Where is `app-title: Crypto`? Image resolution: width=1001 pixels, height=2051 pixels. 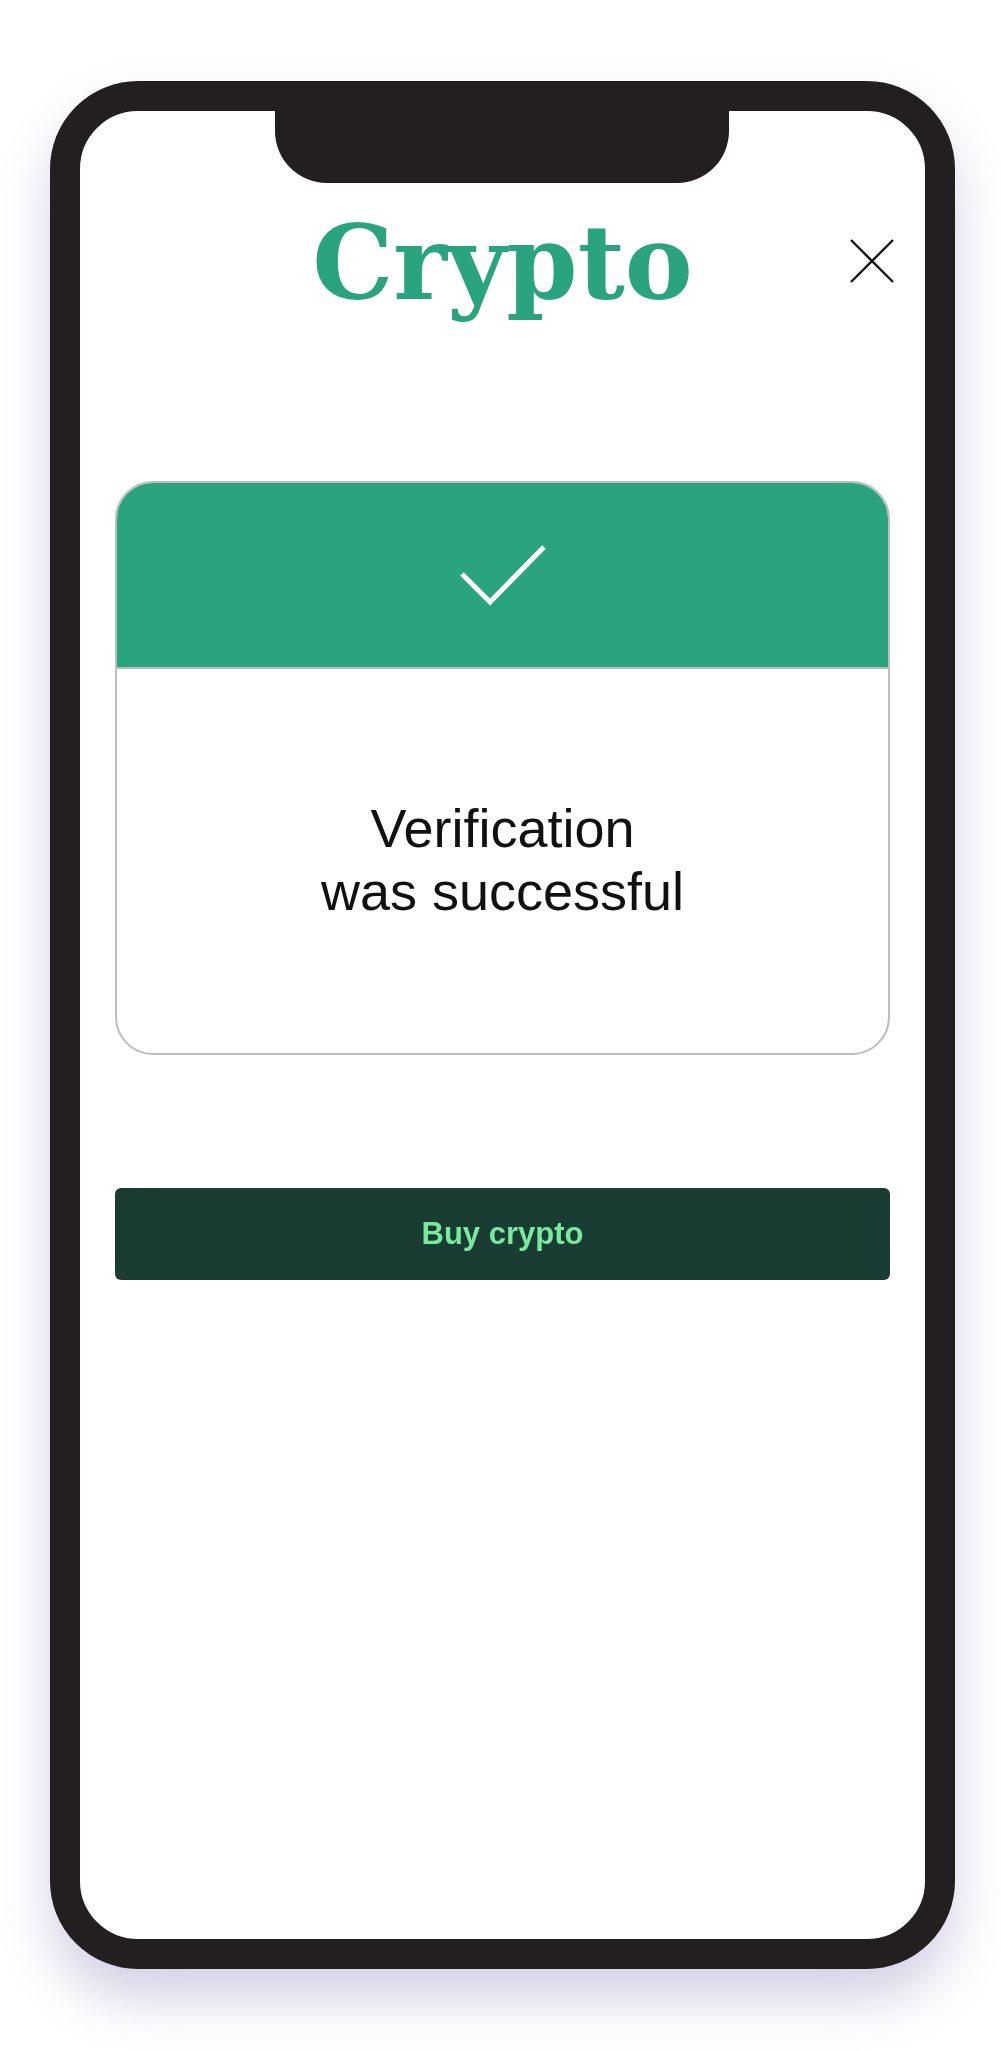 app-title: Crypto is located at coordinates (502, 263).